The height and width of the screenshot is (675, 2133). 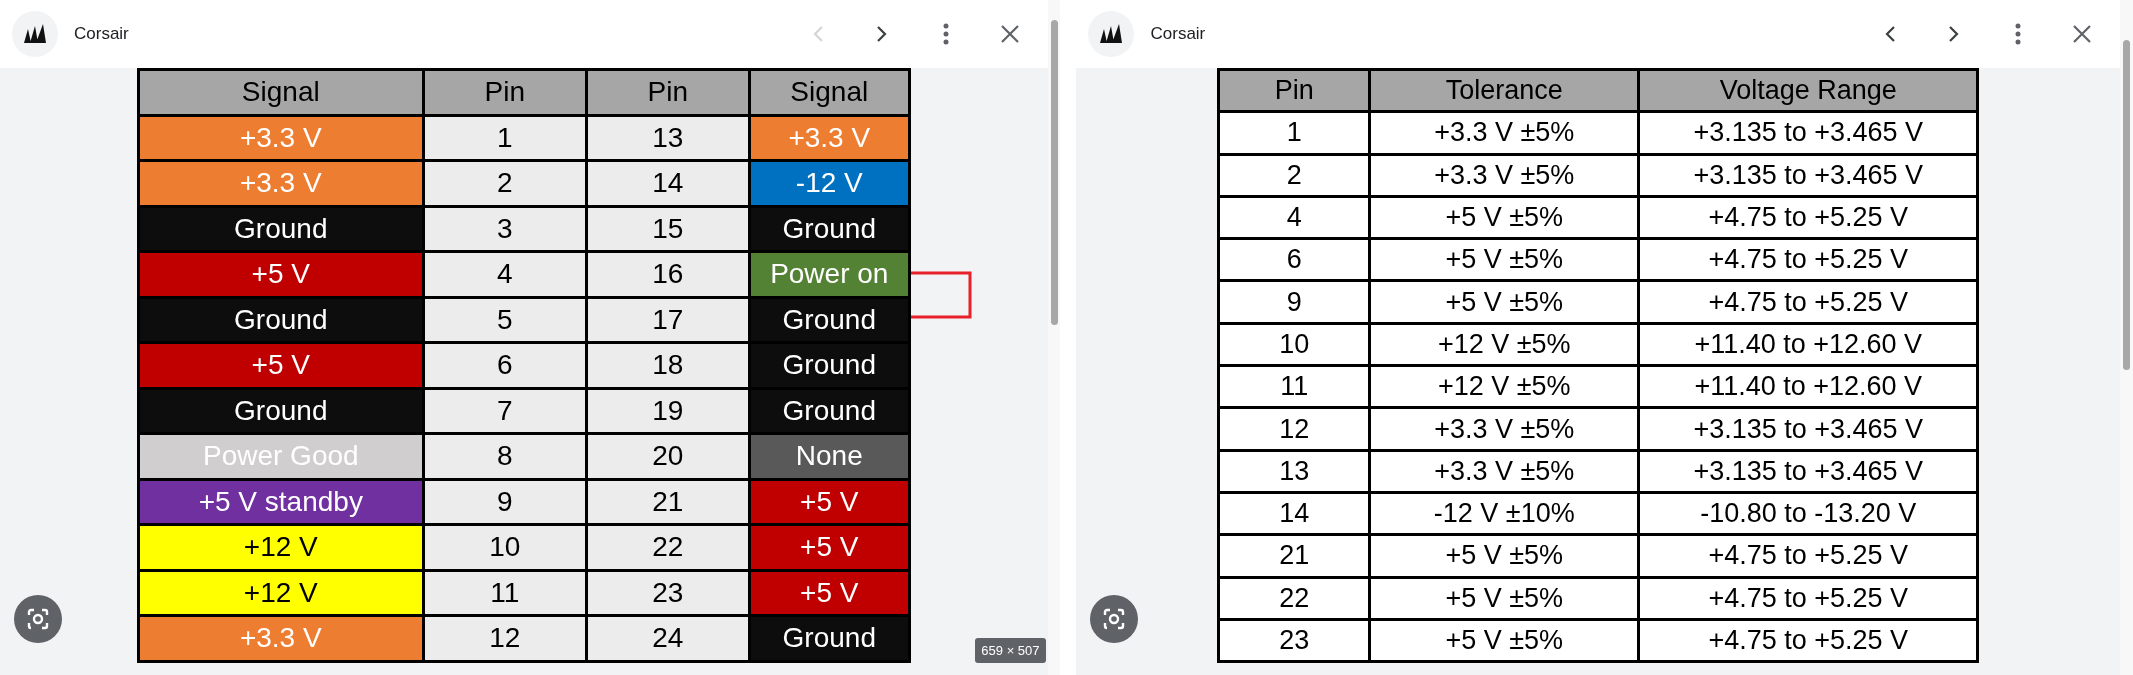 I want to click on column-header: Voltage Range, so click(x=1808, y=91).